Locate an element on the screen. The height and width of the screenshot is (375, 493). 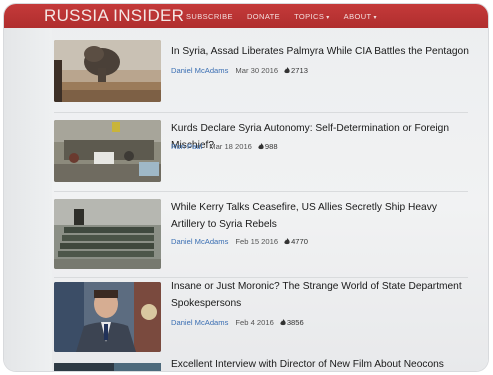
nav-links: SUBSCRIBE DONATE TOPICS ▾ ABOUT ▾ is located at coordinates (288, 16).